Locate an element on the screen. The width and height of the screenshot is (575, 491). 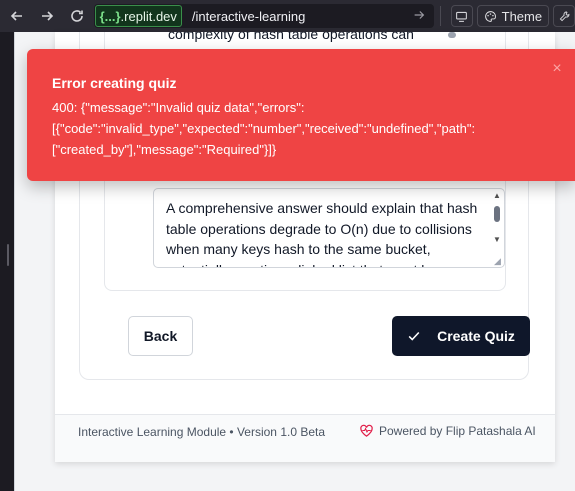
check-icon is located at coordinates (414, 336).